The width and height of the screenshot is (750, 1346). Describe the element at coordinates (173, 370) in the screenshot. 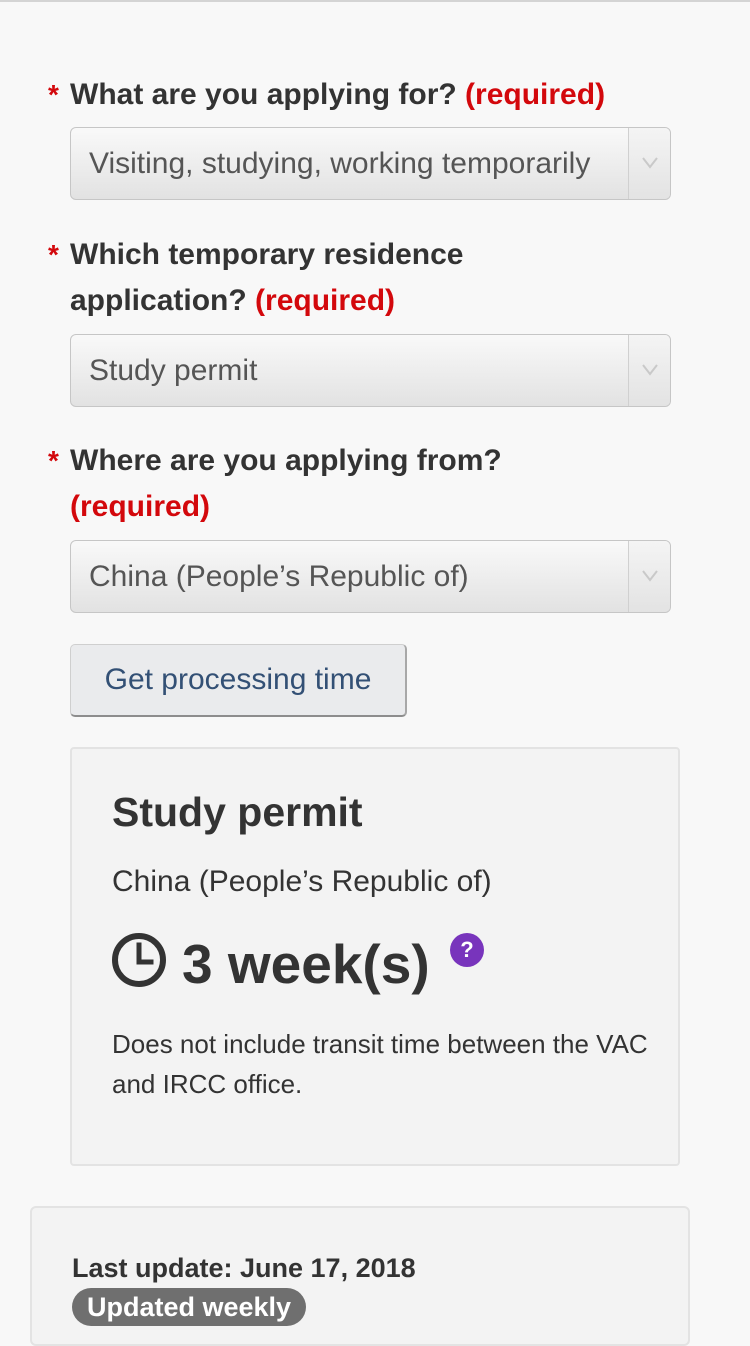

I see `residence-application-value: Study permit` at that location.